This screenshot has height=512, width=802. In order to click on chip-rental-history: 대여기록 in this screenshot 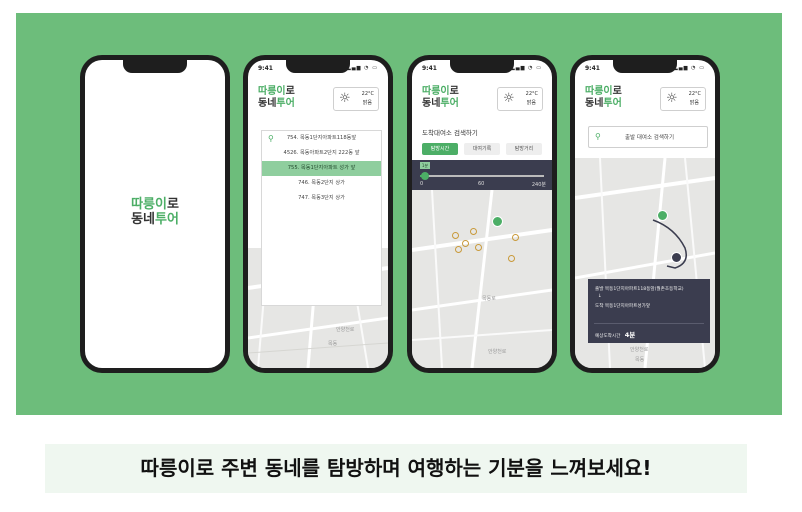, I will do `click(482, 149)`.